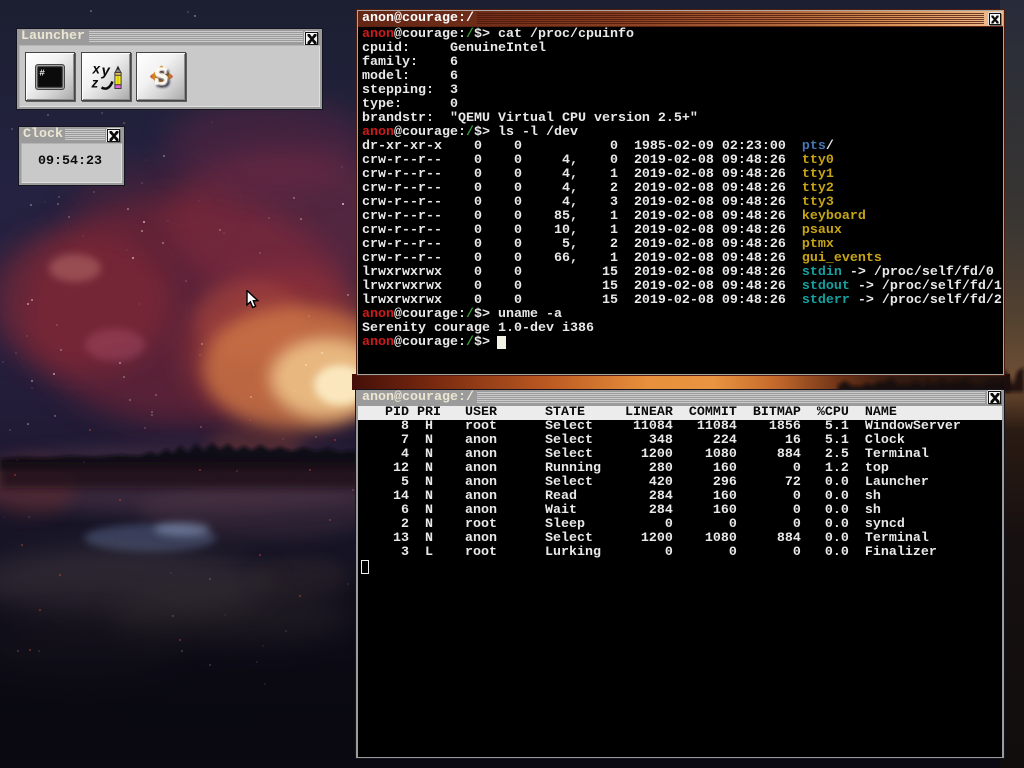 This screenshot has height=768, width=1024. What do you see at coordinates (94, 83) in the screenshot?
I see `svg-text: z` at bounding box center [94, 83].